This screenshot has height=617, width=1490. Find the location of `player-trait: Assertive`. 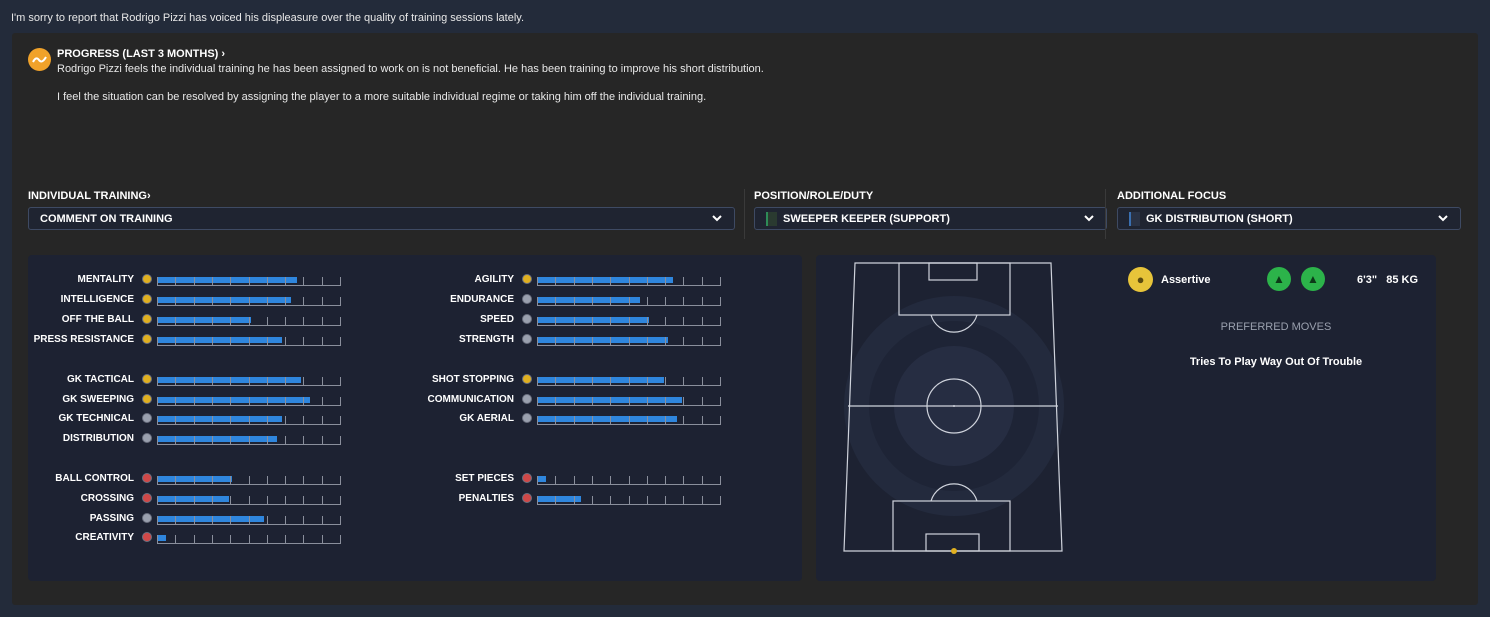

player-trait: Assertive is located at coordinates (1186, 280).